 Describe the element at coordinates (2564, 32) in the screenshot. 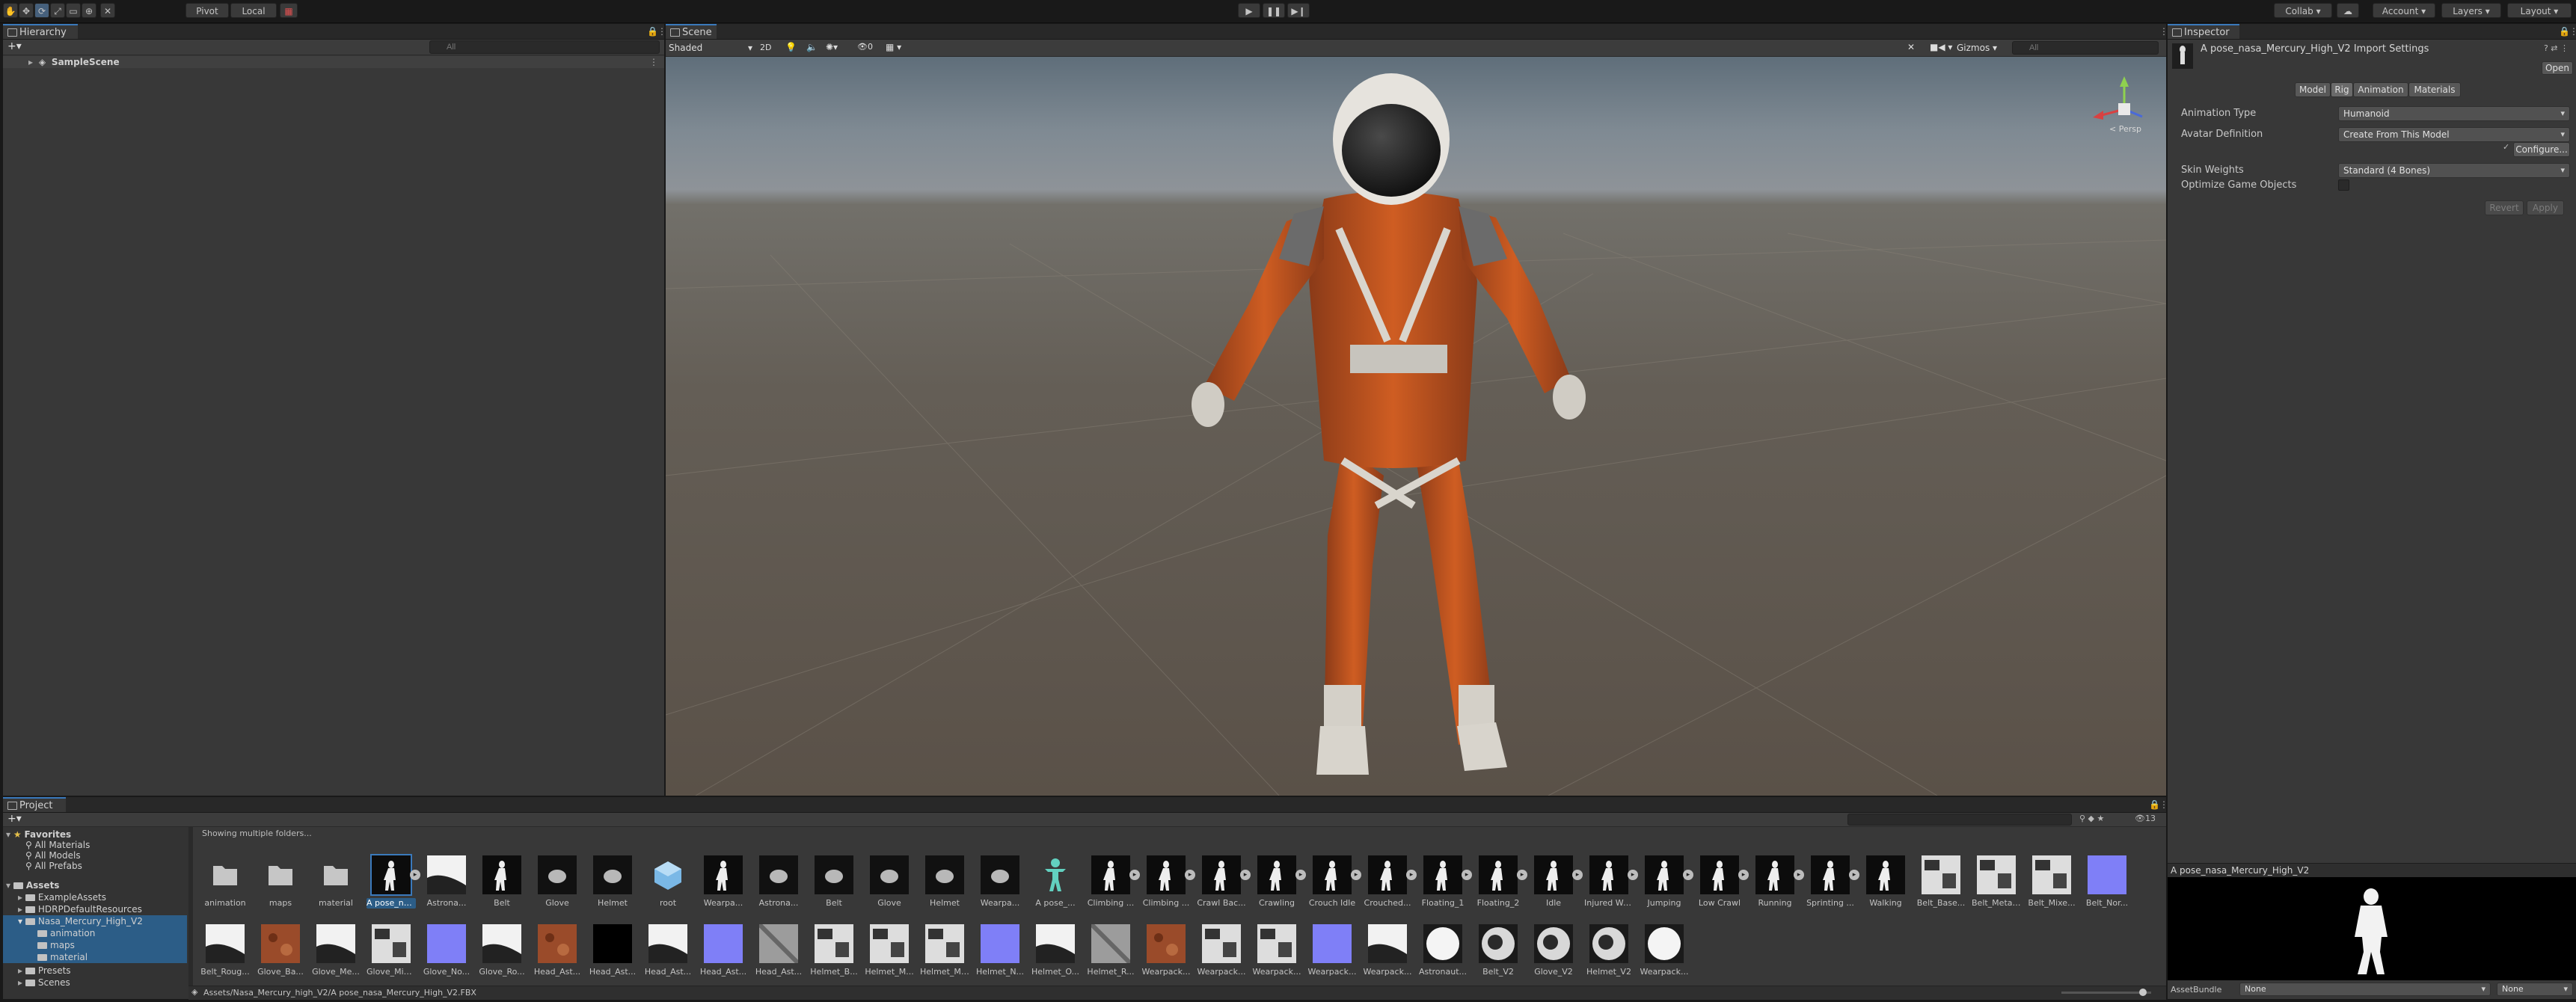

I see `inspector-lock-icon: 🔒` at that location.